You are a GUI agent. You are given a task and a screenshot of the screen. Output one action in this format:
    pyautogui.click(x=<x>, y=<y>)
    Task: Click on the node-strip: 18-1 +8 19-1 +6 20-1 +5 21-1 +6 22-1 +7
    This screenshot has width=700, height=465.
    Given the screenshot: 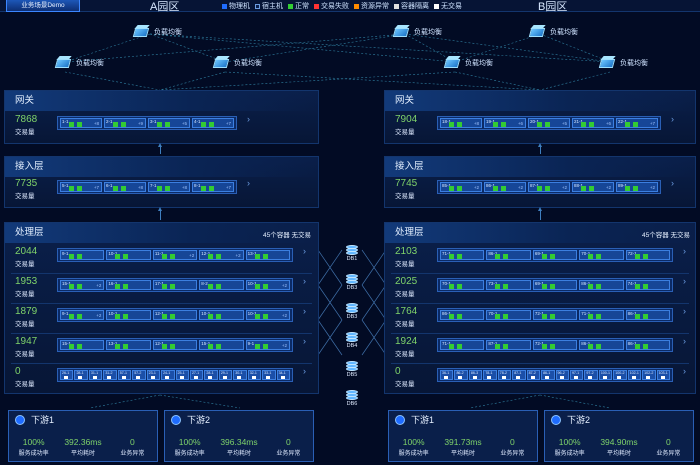 What is the action you would take?
    pyautogui.click(x=549, y=123)
    